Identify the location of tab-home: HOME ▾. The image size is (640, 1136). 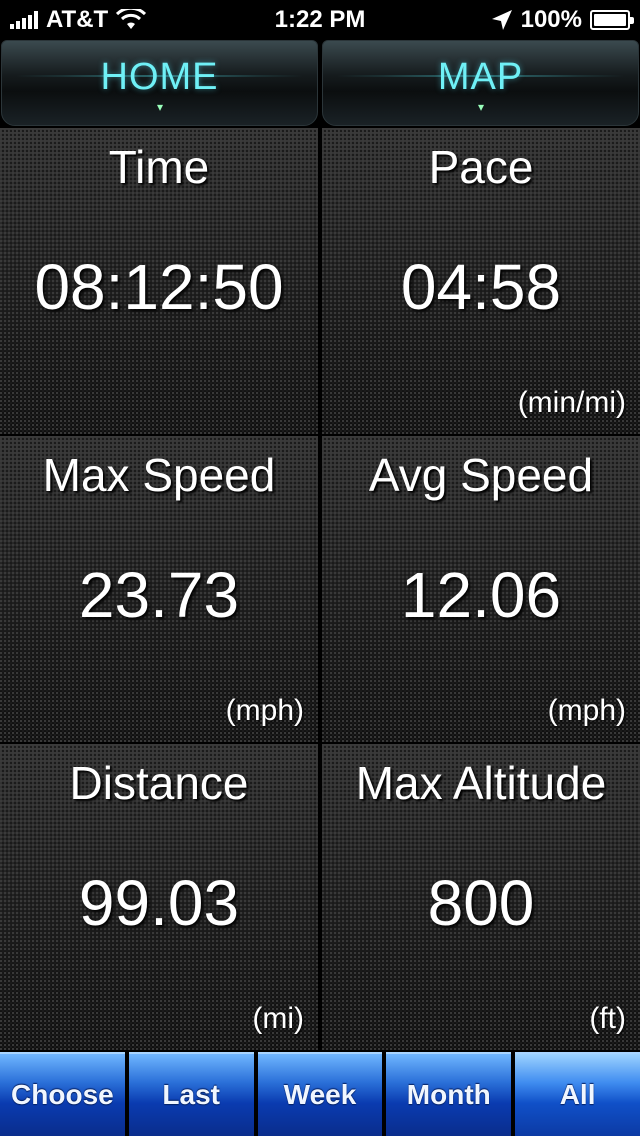
(159, 83).